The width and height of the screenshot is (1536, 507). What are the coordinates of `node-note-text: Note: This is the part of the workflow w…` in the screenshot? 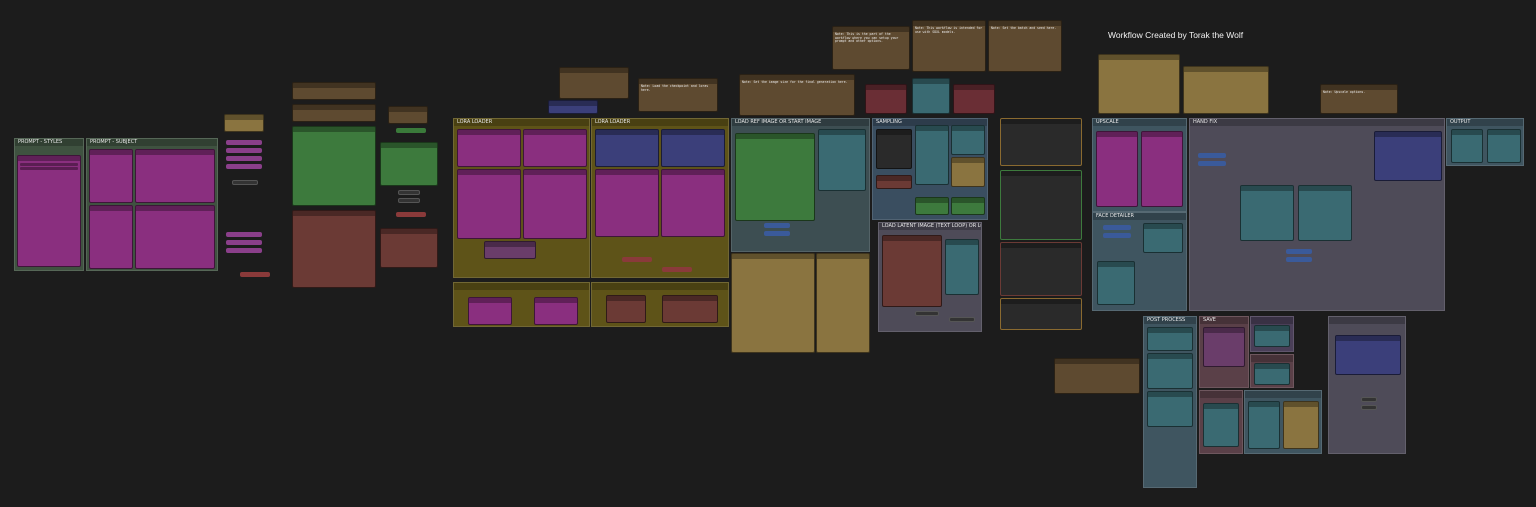 It's located at (871, 48).